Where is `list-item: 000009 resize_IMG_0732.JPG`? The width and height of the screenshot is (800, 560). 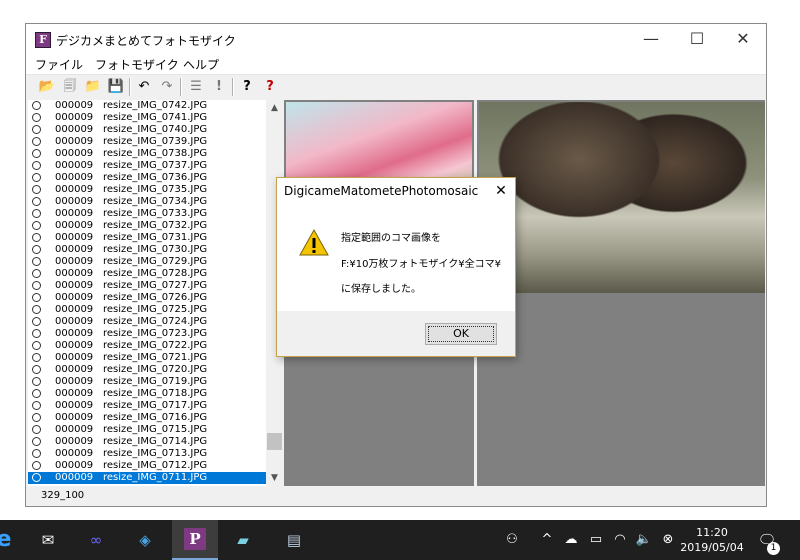
list-item: 000009 resize_IMG_0732.JPG is located at coordinates (147, 226).